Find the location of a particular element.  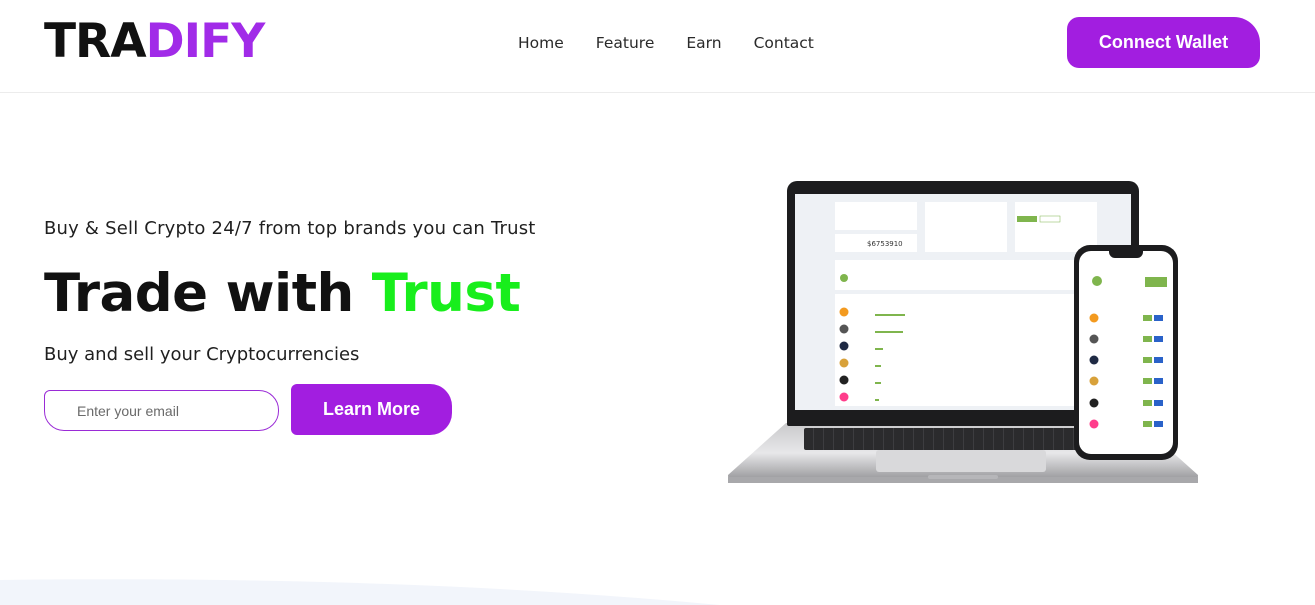

headline-accent: Trust is located at coordinates (446, 293).